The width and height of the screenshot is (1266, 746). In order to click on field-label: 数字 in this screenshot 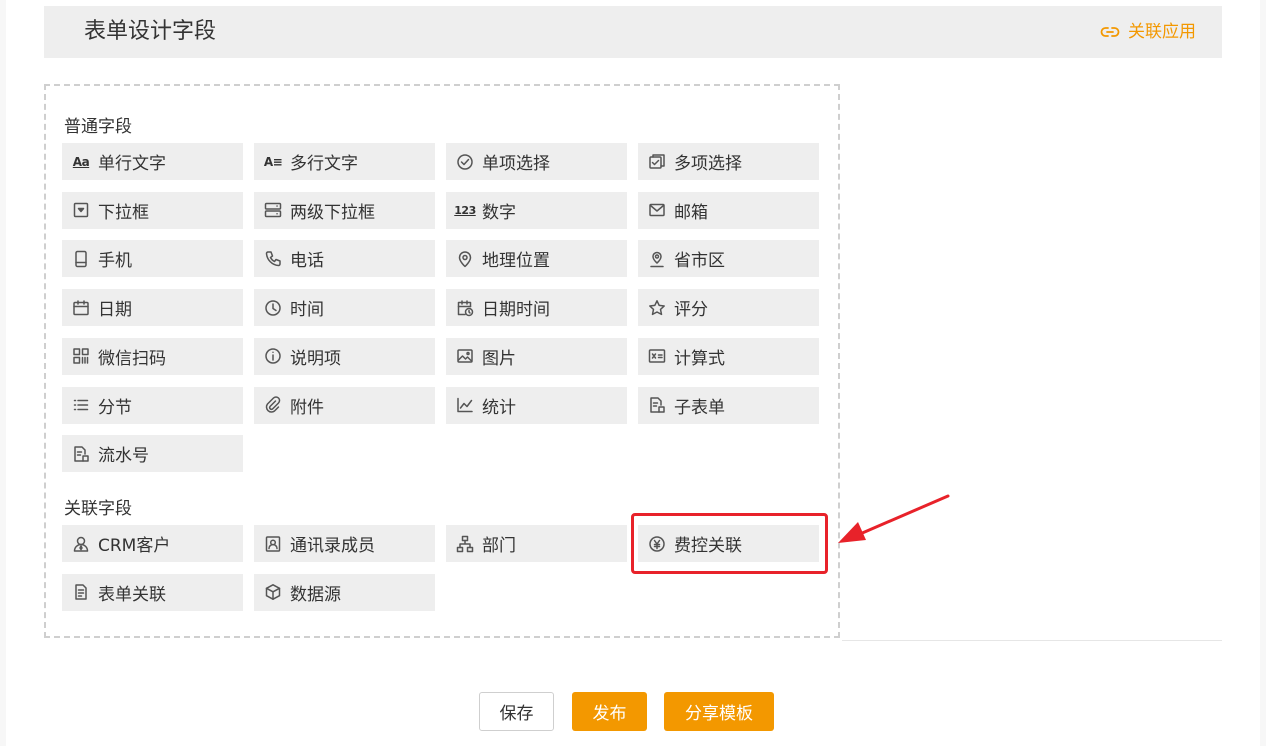, I will do `click(499, 212)`.